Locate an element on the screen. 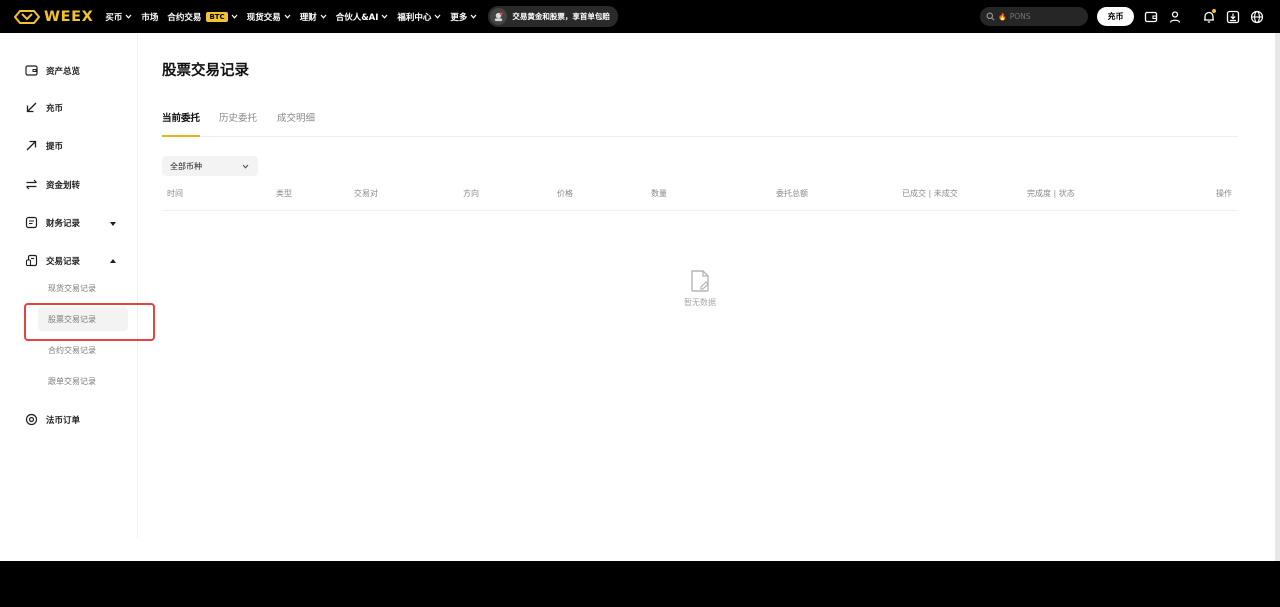 Image resolution: width=1280 pixels, height=607 pixels. transfer-icon is located at coordinates (31, 184).